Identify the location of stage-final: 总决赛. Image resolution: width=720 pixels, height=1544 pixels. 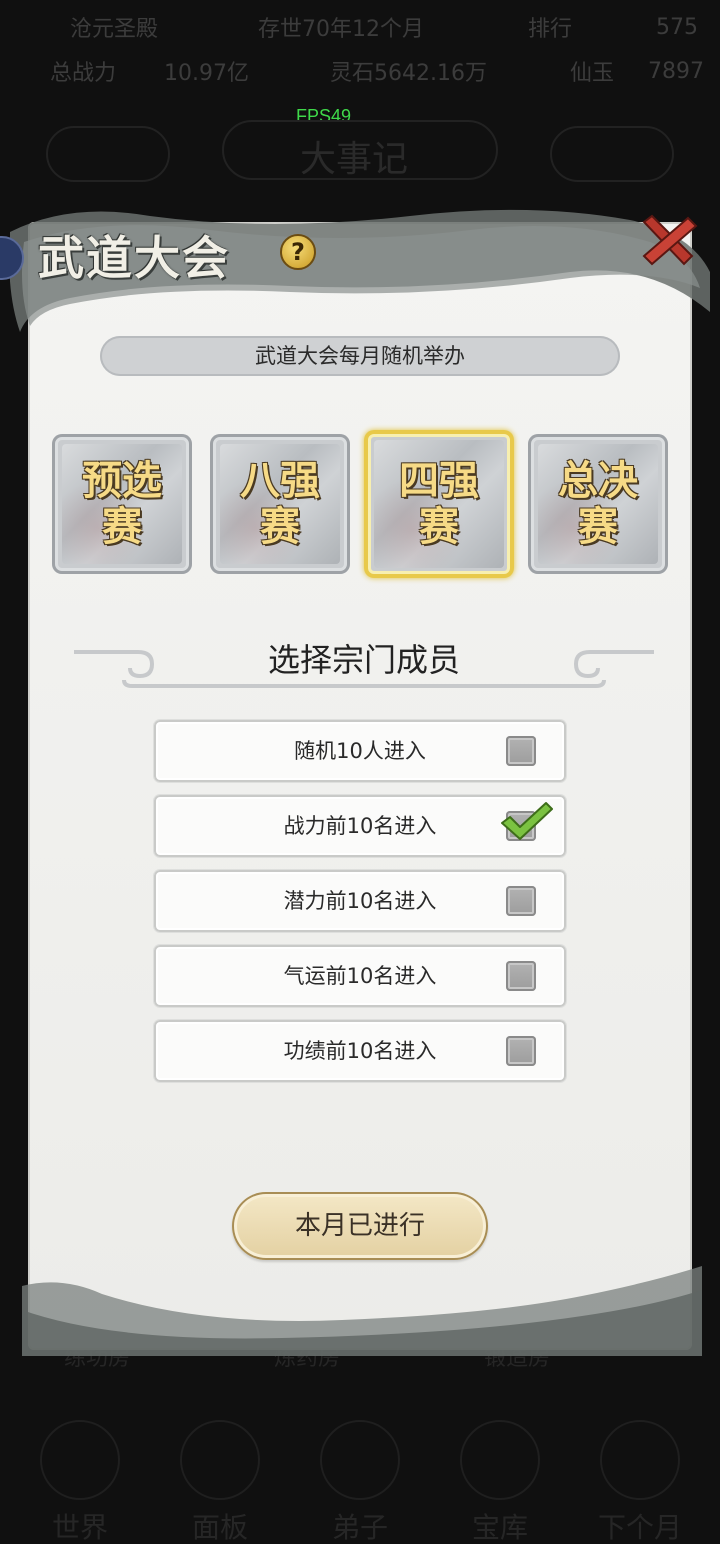
(598, 504).